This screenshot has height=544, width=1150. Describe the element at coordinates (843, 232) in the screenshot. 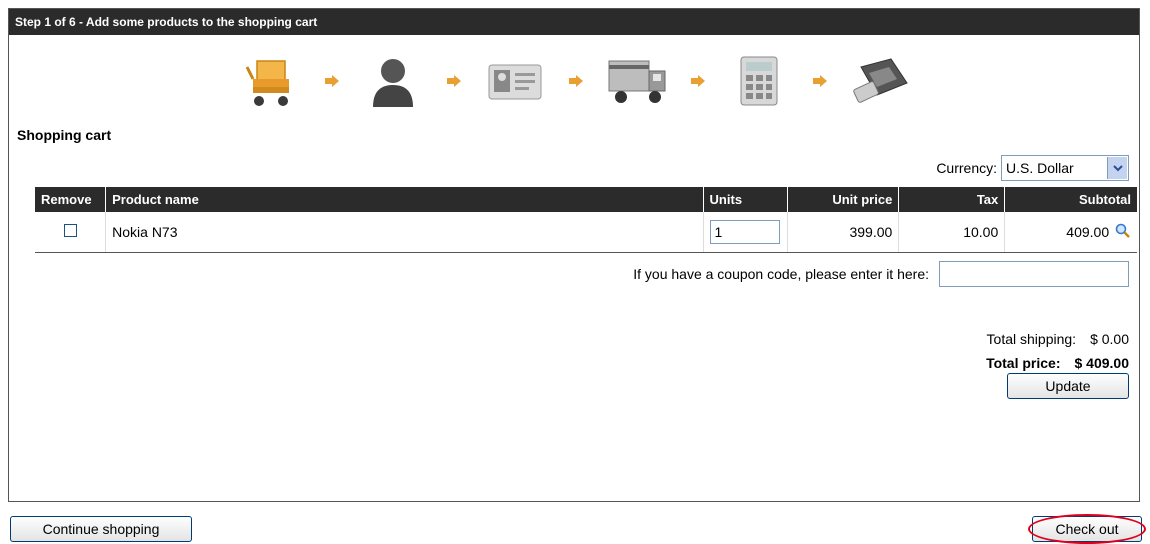

I see `unit-price: 399.00` at that location.